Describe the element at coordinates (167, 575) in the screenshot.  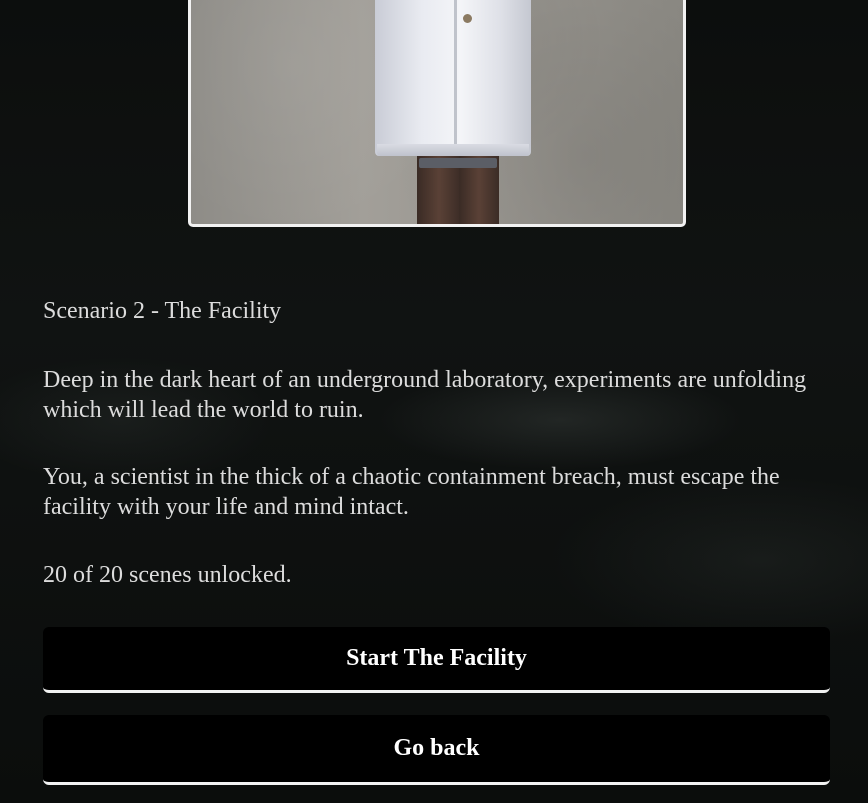
I see `scenes-unlocked-text: 20 of 20 scenes unlocked.` at that location.